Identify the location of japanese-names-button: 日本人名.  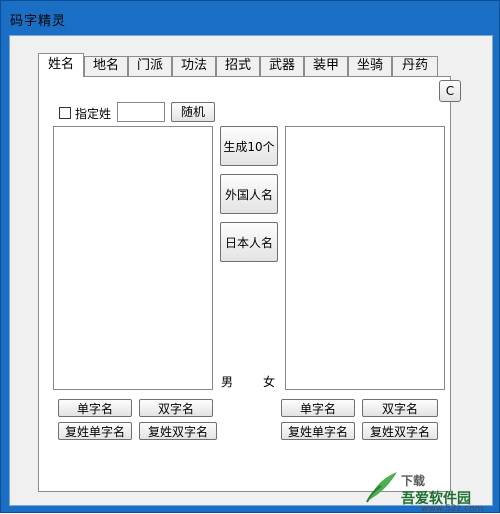
(249, 242).